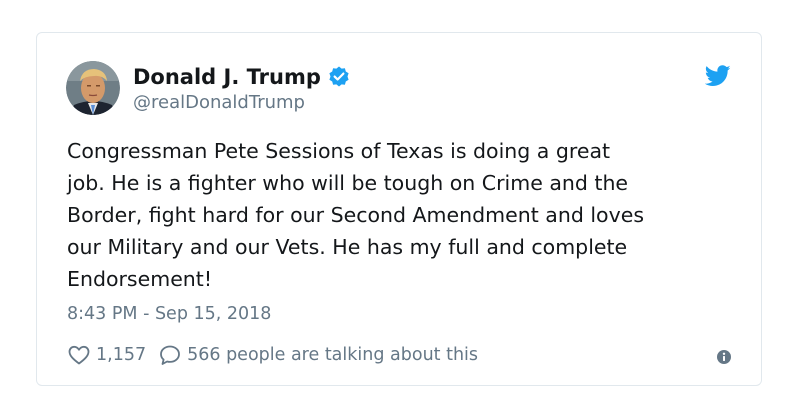 This screenshot has width=799, height=420. I want to click on info-icon, so click(724, 356).